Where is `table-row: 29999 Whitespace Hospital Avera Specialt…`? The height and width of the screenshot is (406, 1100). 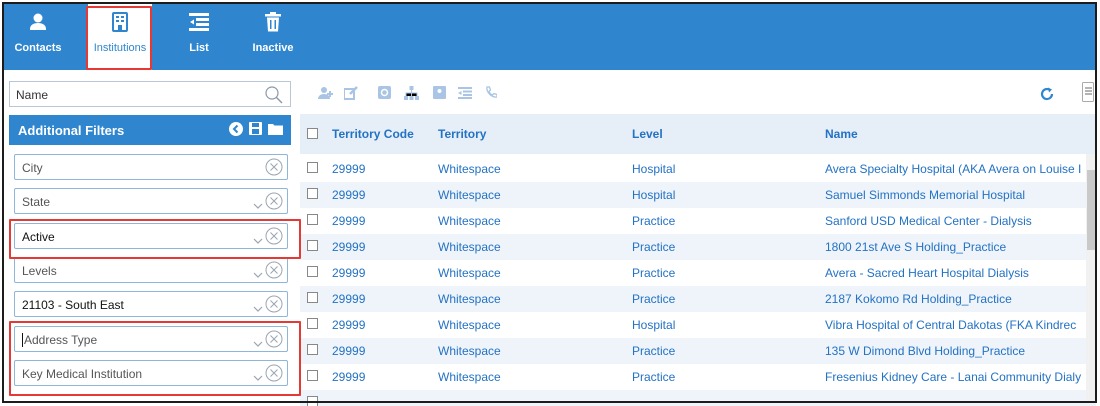 table-row: 29999 Whitespace Hospital Avera Specialt… is located at coordinates (698, 169).